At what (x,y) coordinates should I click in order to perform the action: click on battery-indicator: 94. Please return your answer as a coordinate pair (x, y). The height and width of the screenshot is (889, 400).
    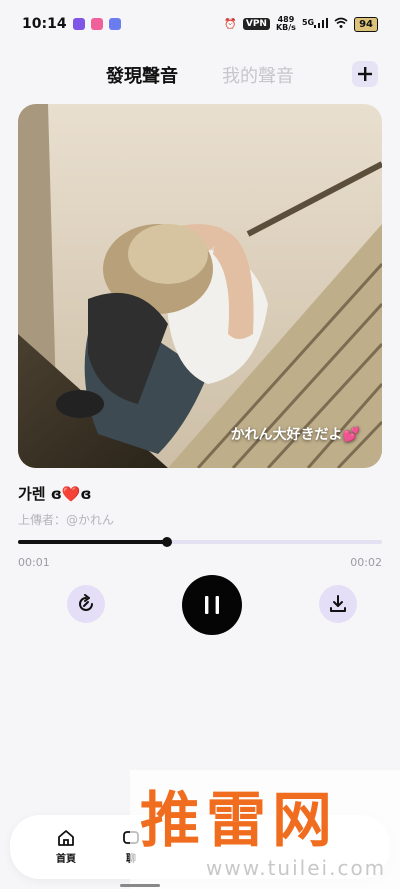
    Looking at the image, I should click on (366, 24).